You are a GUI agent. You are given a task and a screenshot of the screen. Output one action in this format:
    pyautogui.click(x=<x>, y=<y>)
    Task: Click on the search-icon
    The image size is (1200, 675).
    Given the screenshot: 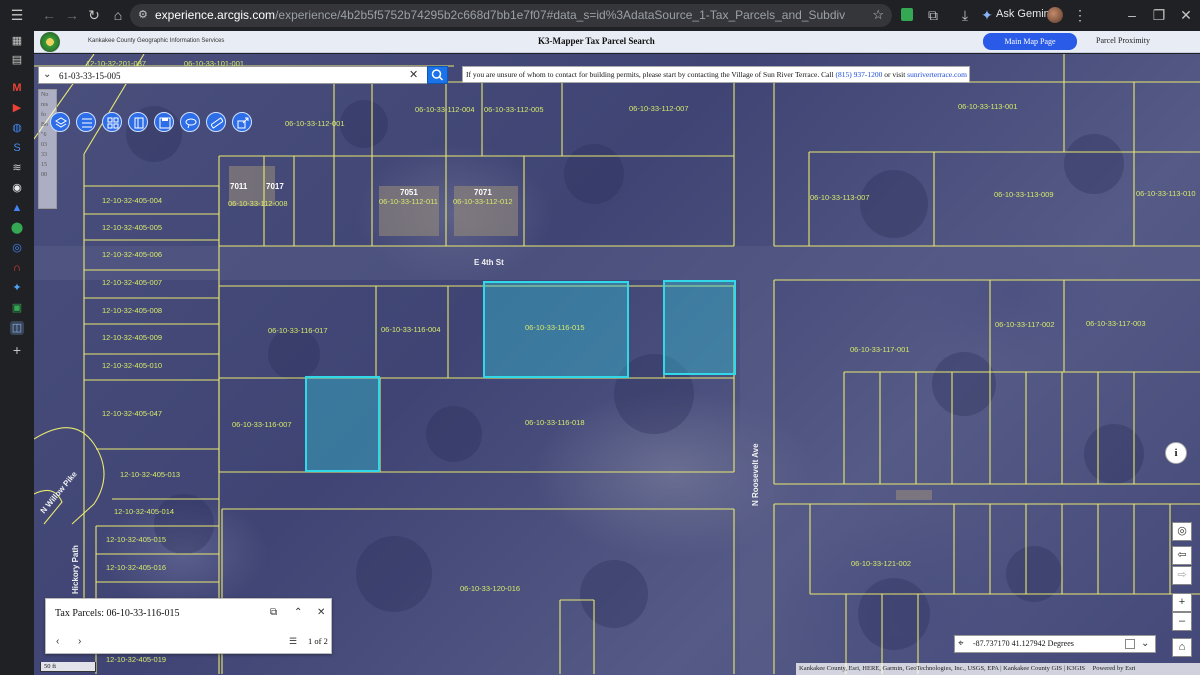 What is the action you would take?
    pyautogui.click(x=437, y=75)
    